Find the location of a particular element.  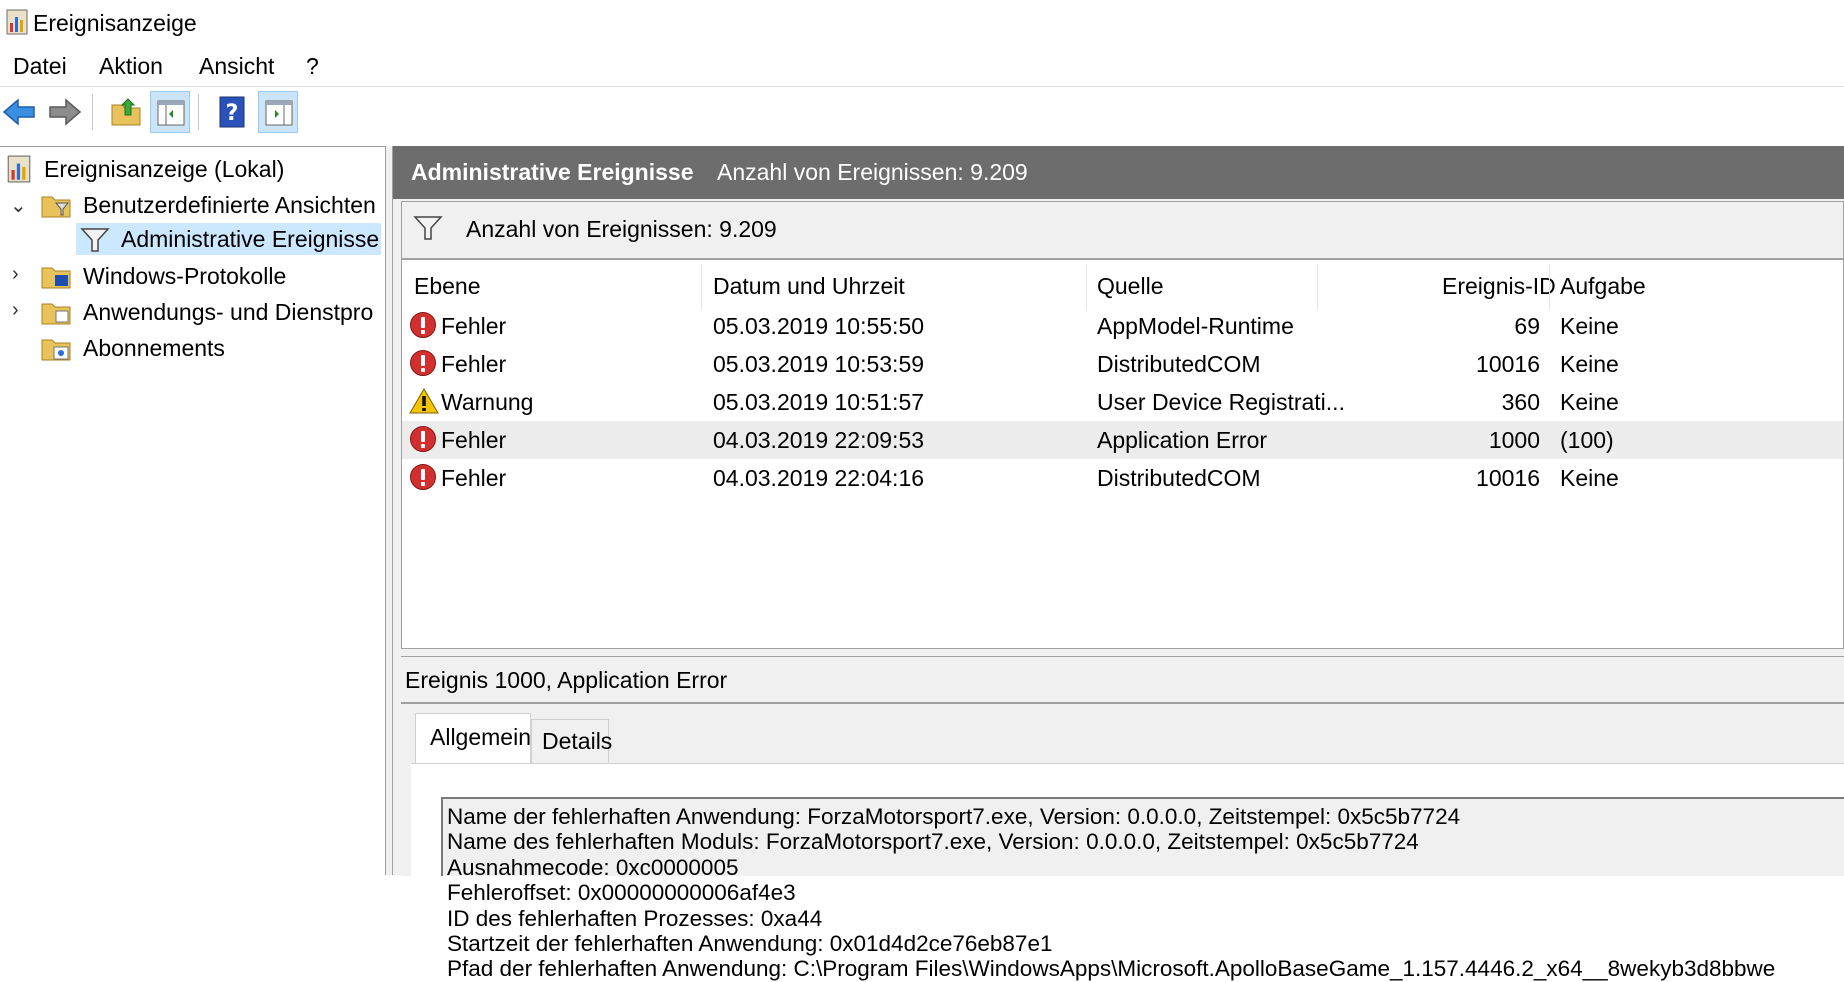

forward-icon is located at coordinates (65, 112).